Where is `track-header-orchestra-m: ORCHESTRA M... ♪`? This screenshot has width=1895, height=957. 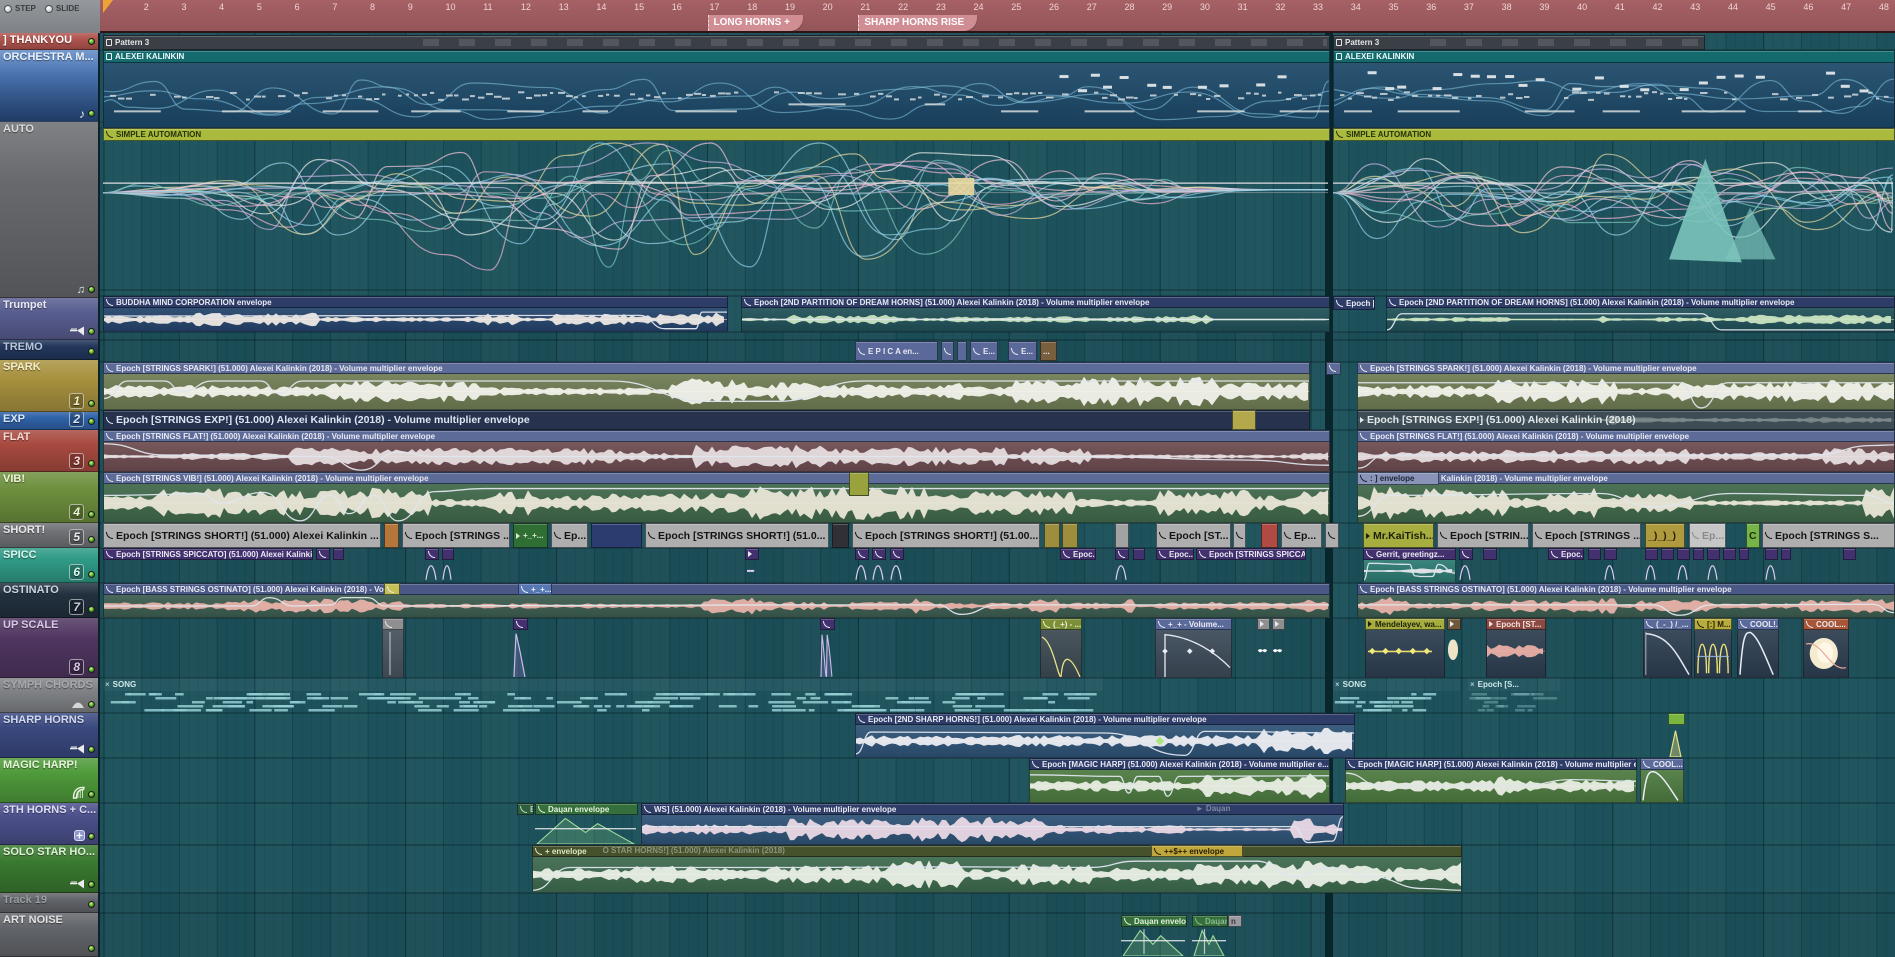 track-header-orchestra-m: ORCHESTRA M... ♪ is located at coordinates (49, 86).